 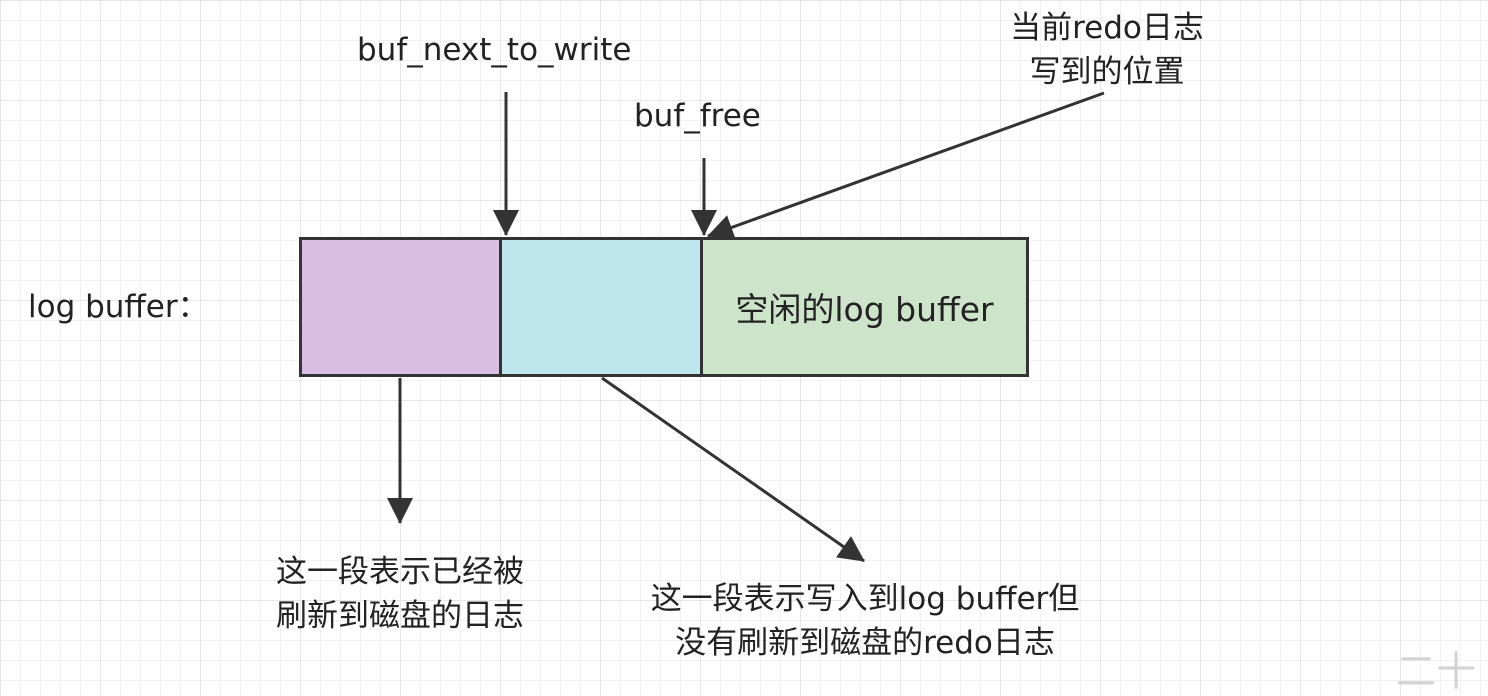 I want to click on watermark: 二十, so click(x=1436, y=672).